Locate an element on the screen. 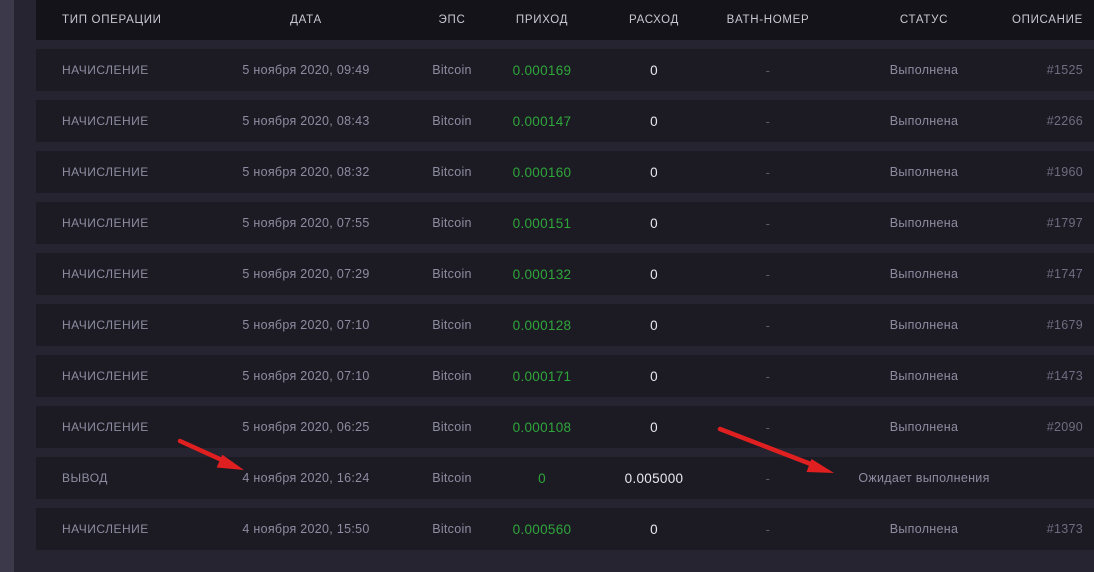 This screenshot has width=1094, height=572. cell-date: 5 ноября 2020, 06:25 is located at coordinates (306, 427).